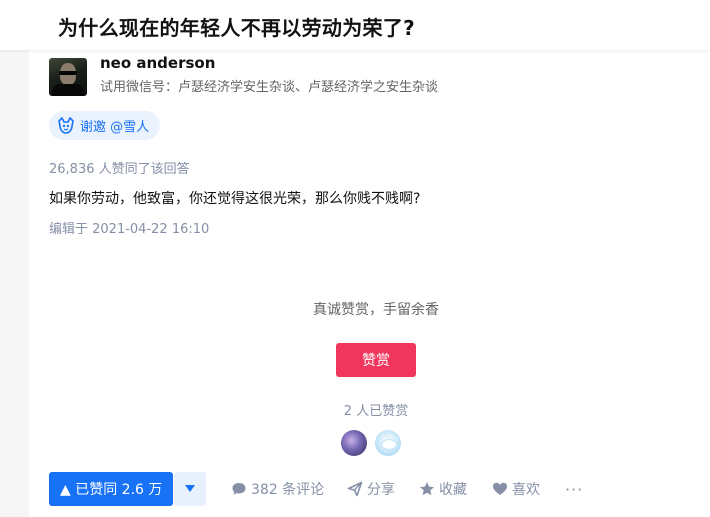 This screenshot has width=710, height=517. I want to click on share-label: 分享, so click(381, 490).